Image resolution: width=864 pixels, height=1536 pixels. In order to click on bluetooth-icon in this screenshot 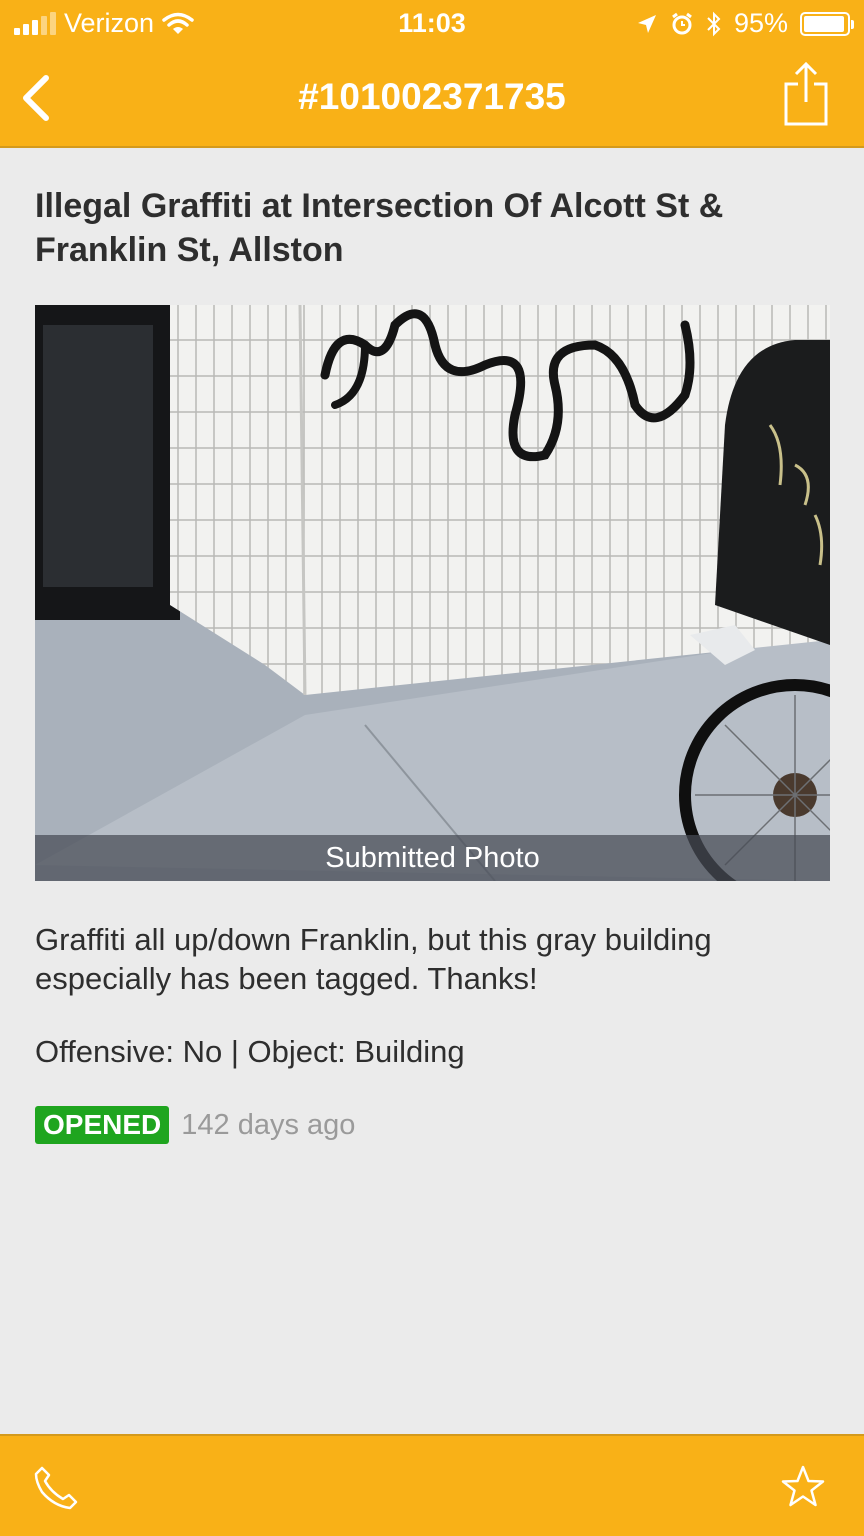, I will do `click(714, 23)`.